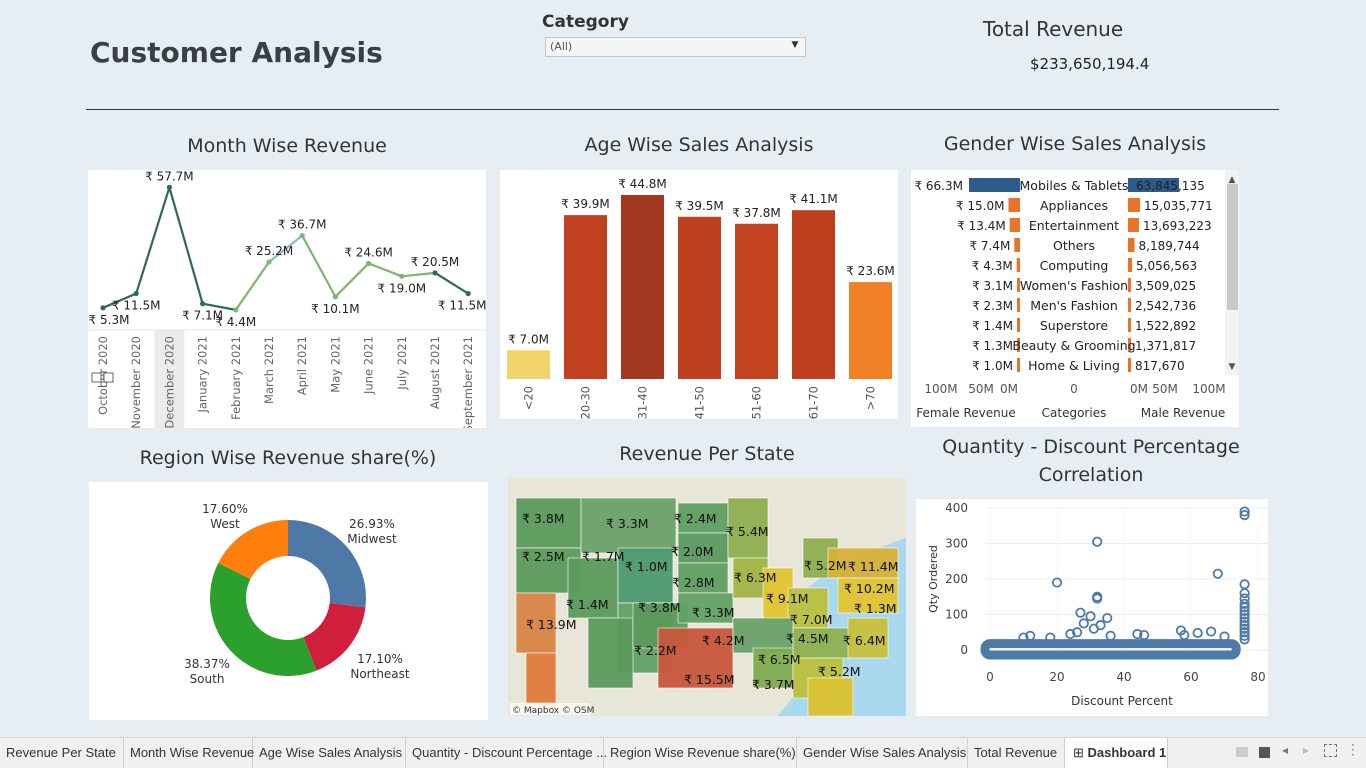  Describe the element at coordinates (551, 624) in the screenshot. I see `state-label: ₹ 13.9M` at that location.